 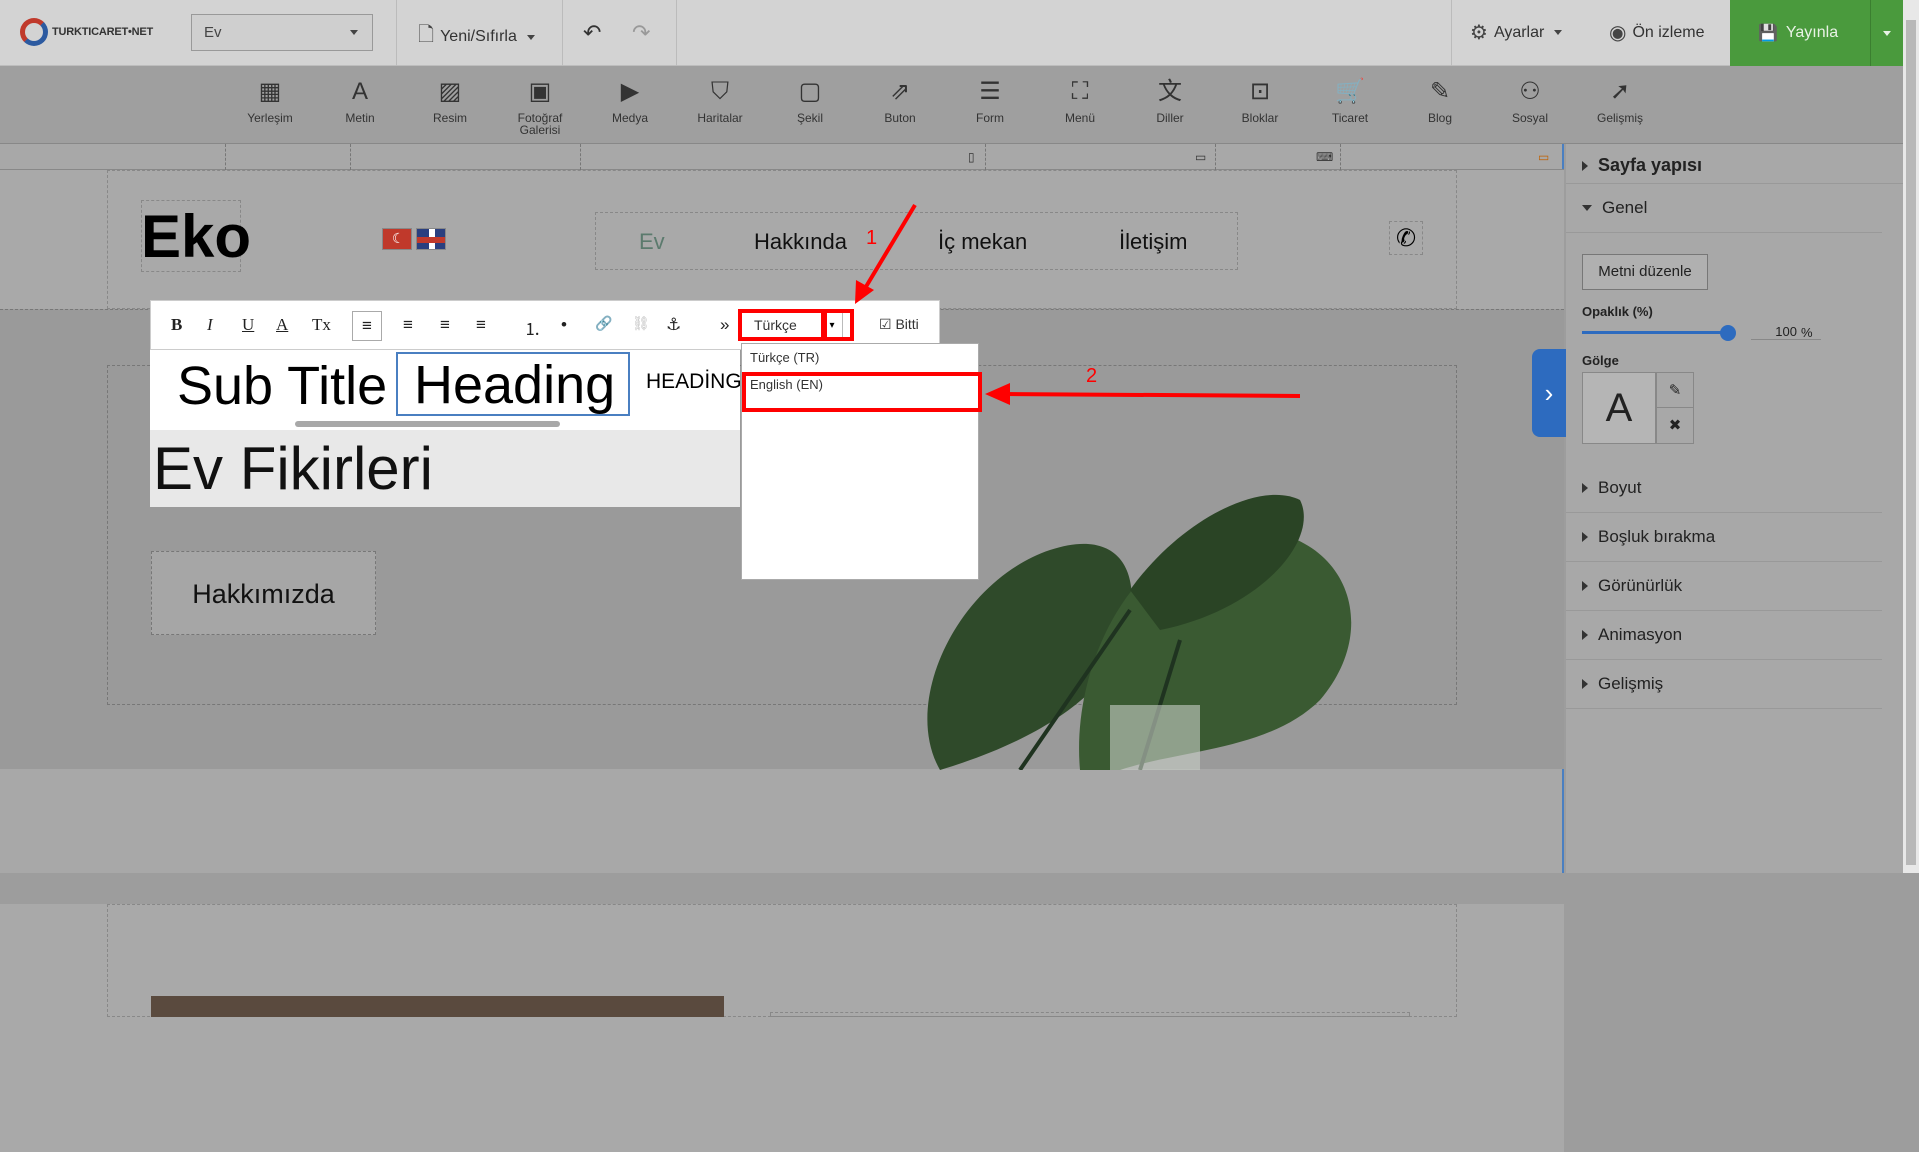 What do you see at coordinates (176, 325) in the screenshot?
I see `bold-button: B` at bounding box center [176, 325].